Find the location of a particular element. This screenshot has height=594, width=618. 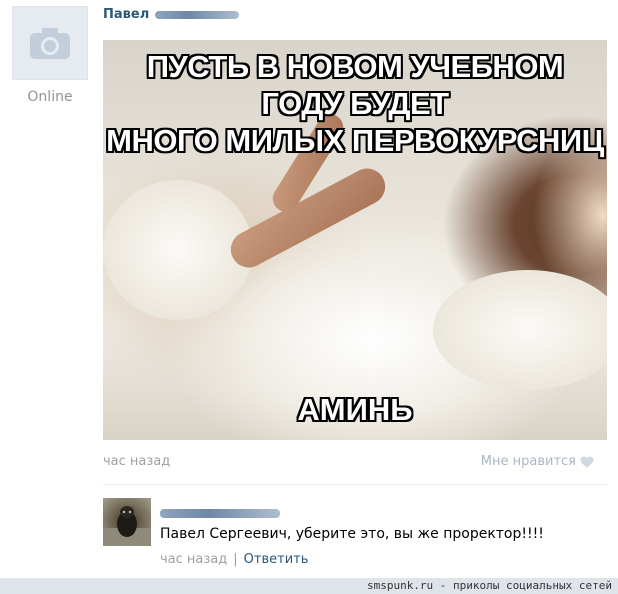

commenter-photo-shape is located at coordinates (127, 526).